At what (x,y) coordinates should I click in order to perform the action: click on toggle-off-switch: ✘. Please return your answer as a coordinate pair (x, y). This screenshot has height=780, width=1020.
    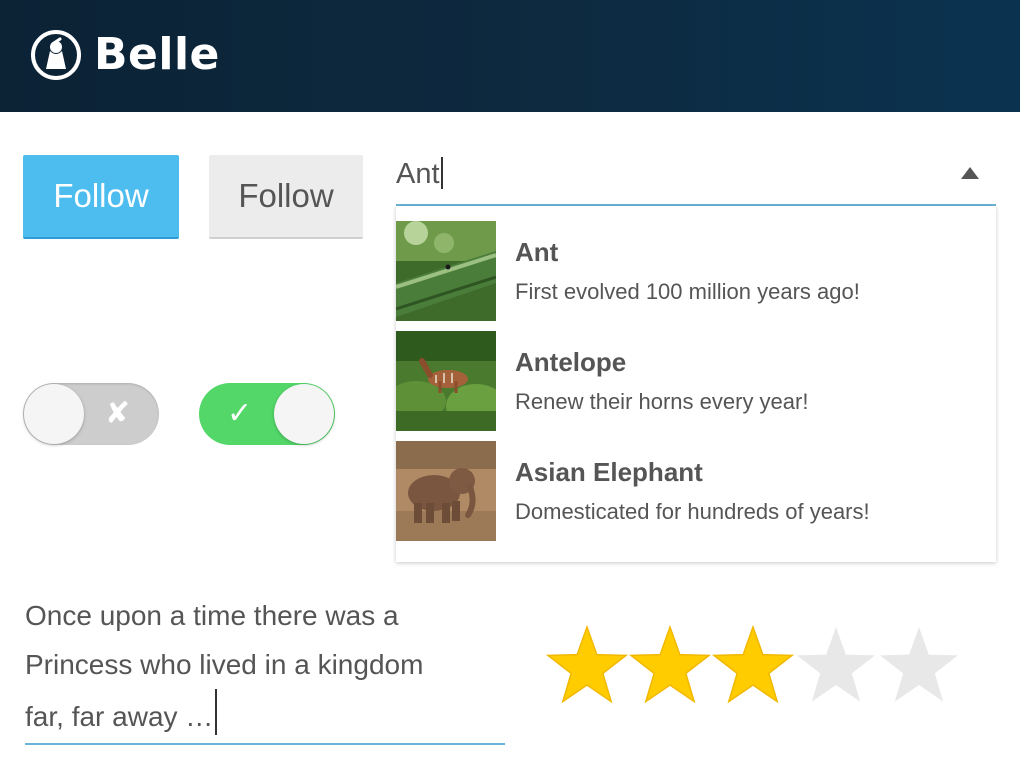
    Looking at the image, I should click on (91, 414).